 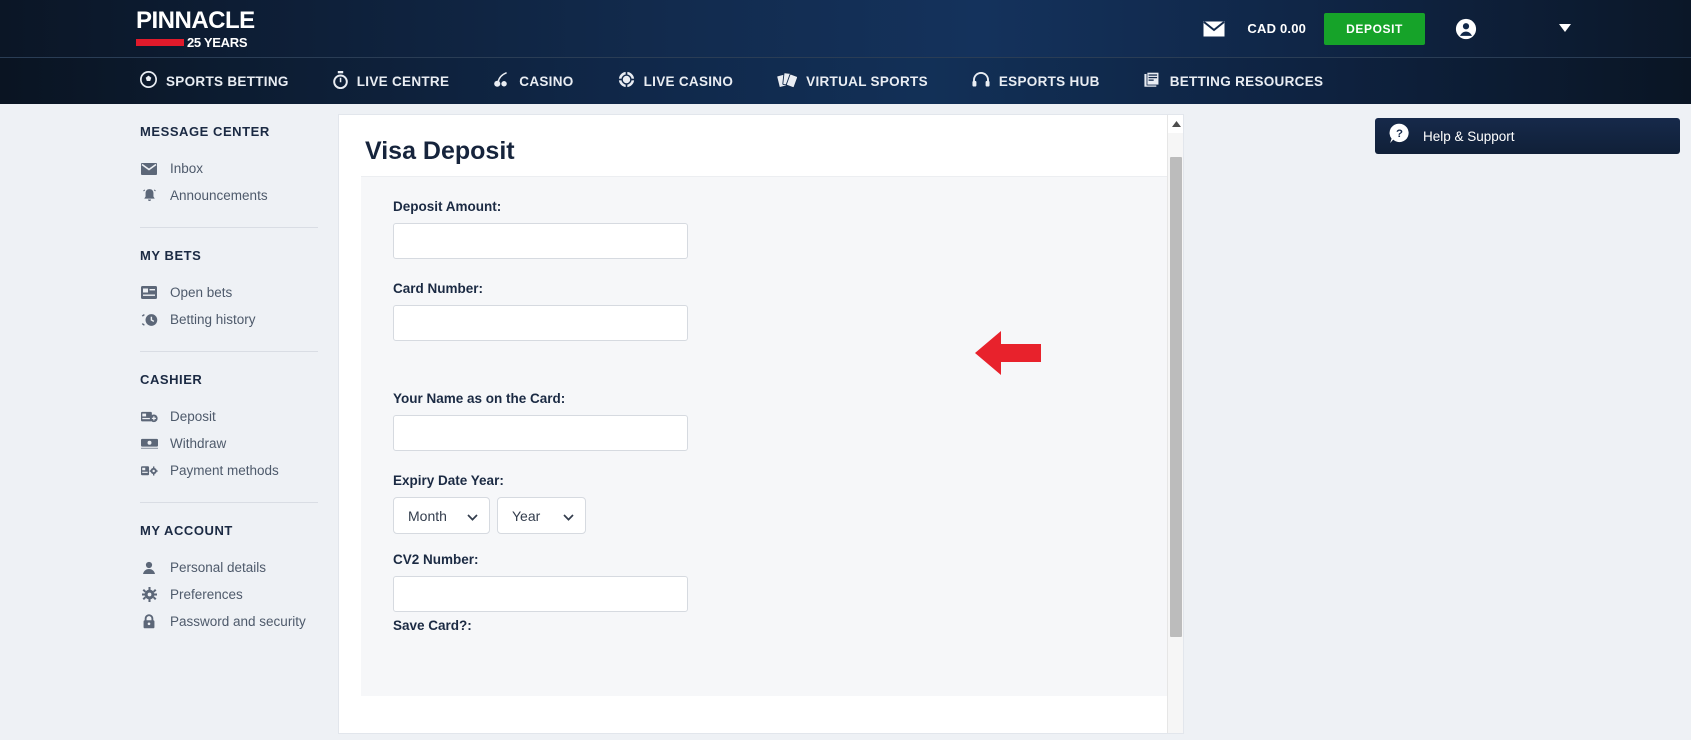 I want to click on scroll-up-arrow-icon, so click(x=1175, y=124).